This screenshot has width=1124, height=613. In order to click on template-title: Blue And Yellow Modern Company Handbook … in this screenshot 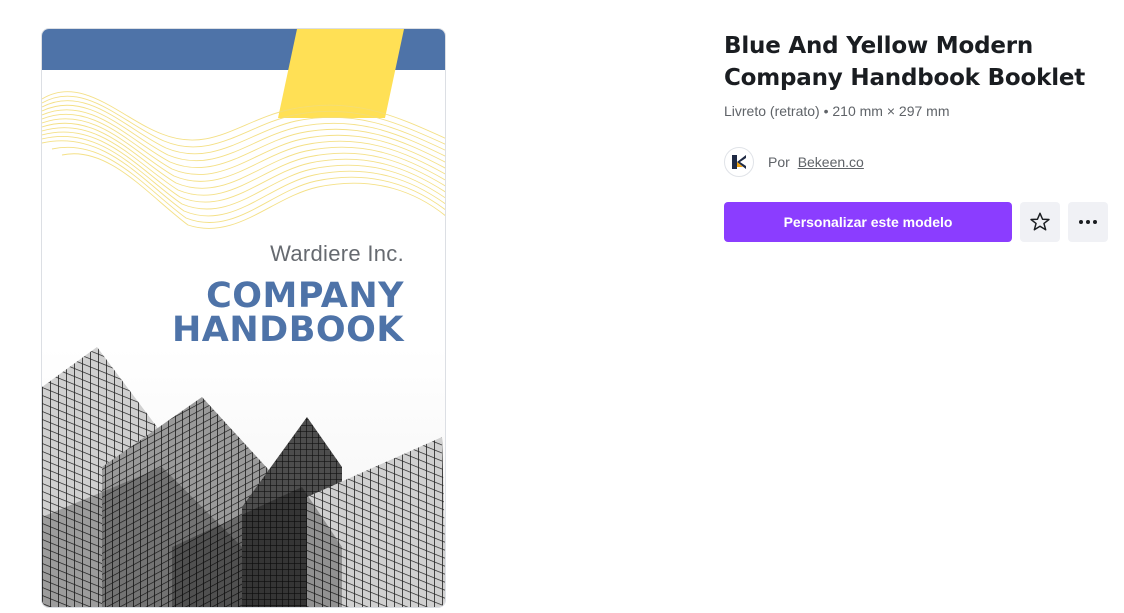, I will do `click(905, 62)`.